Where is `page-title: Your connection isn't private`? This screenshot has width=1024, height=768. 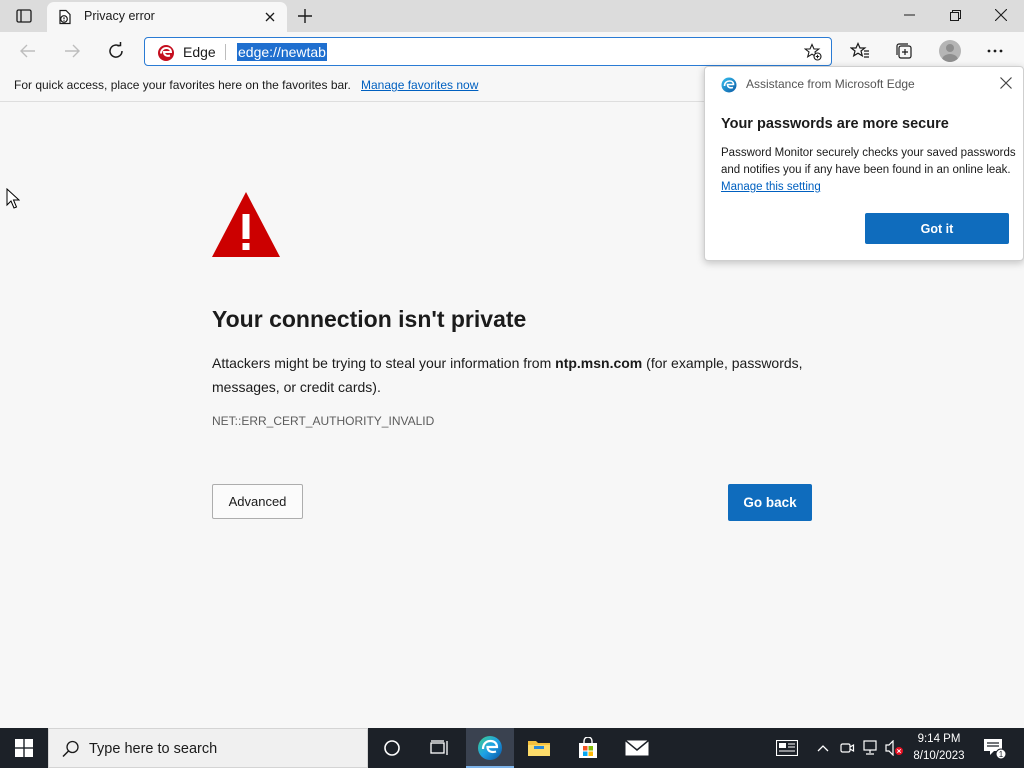
page-title: Your connection isn't private is located at coordinates (369, 319).